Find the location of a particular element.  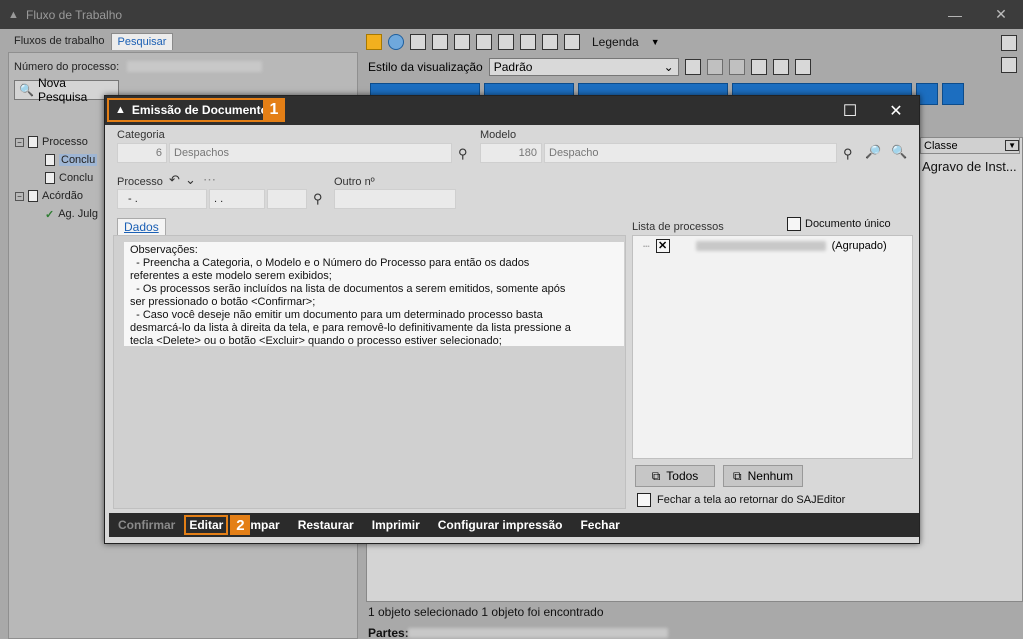

processo-field-1: - . is located at coordinates (162, 199).